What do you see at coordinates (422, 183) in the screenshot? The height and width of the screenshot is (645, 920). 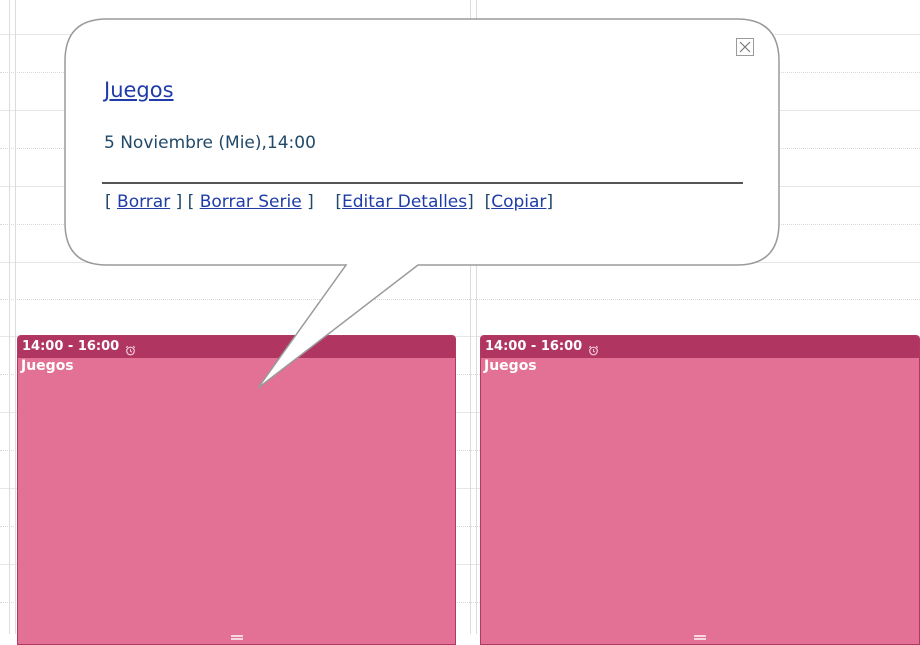 I see `divider` at bounding box center [422, 183].